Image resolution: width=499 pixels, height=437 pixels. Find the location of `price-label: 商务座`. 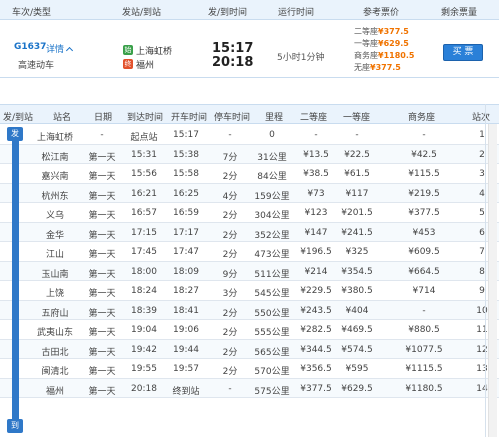

price-label: 商务座 is located at coordinates (366, 55).